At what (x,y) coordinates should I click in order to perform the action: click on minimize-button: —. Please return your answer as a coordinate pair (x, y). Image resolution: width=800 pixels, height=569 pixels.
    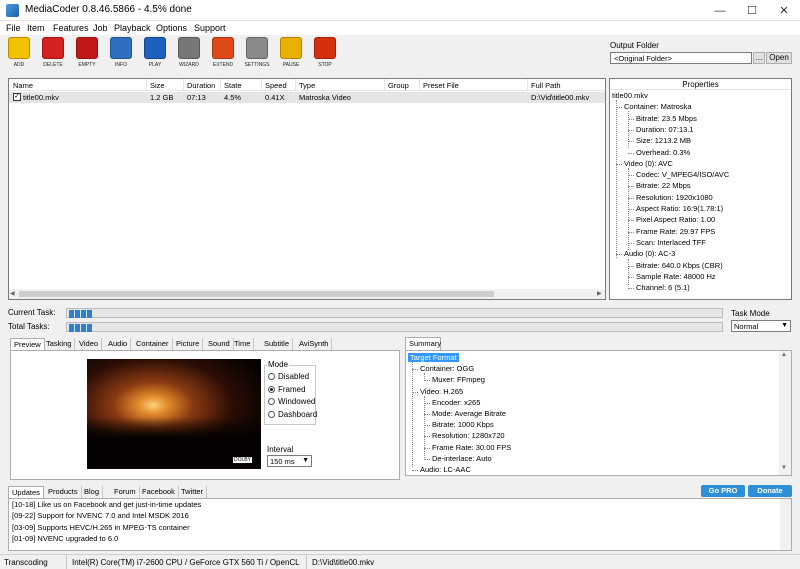
    Looking at the image, I should click on (720, 10).